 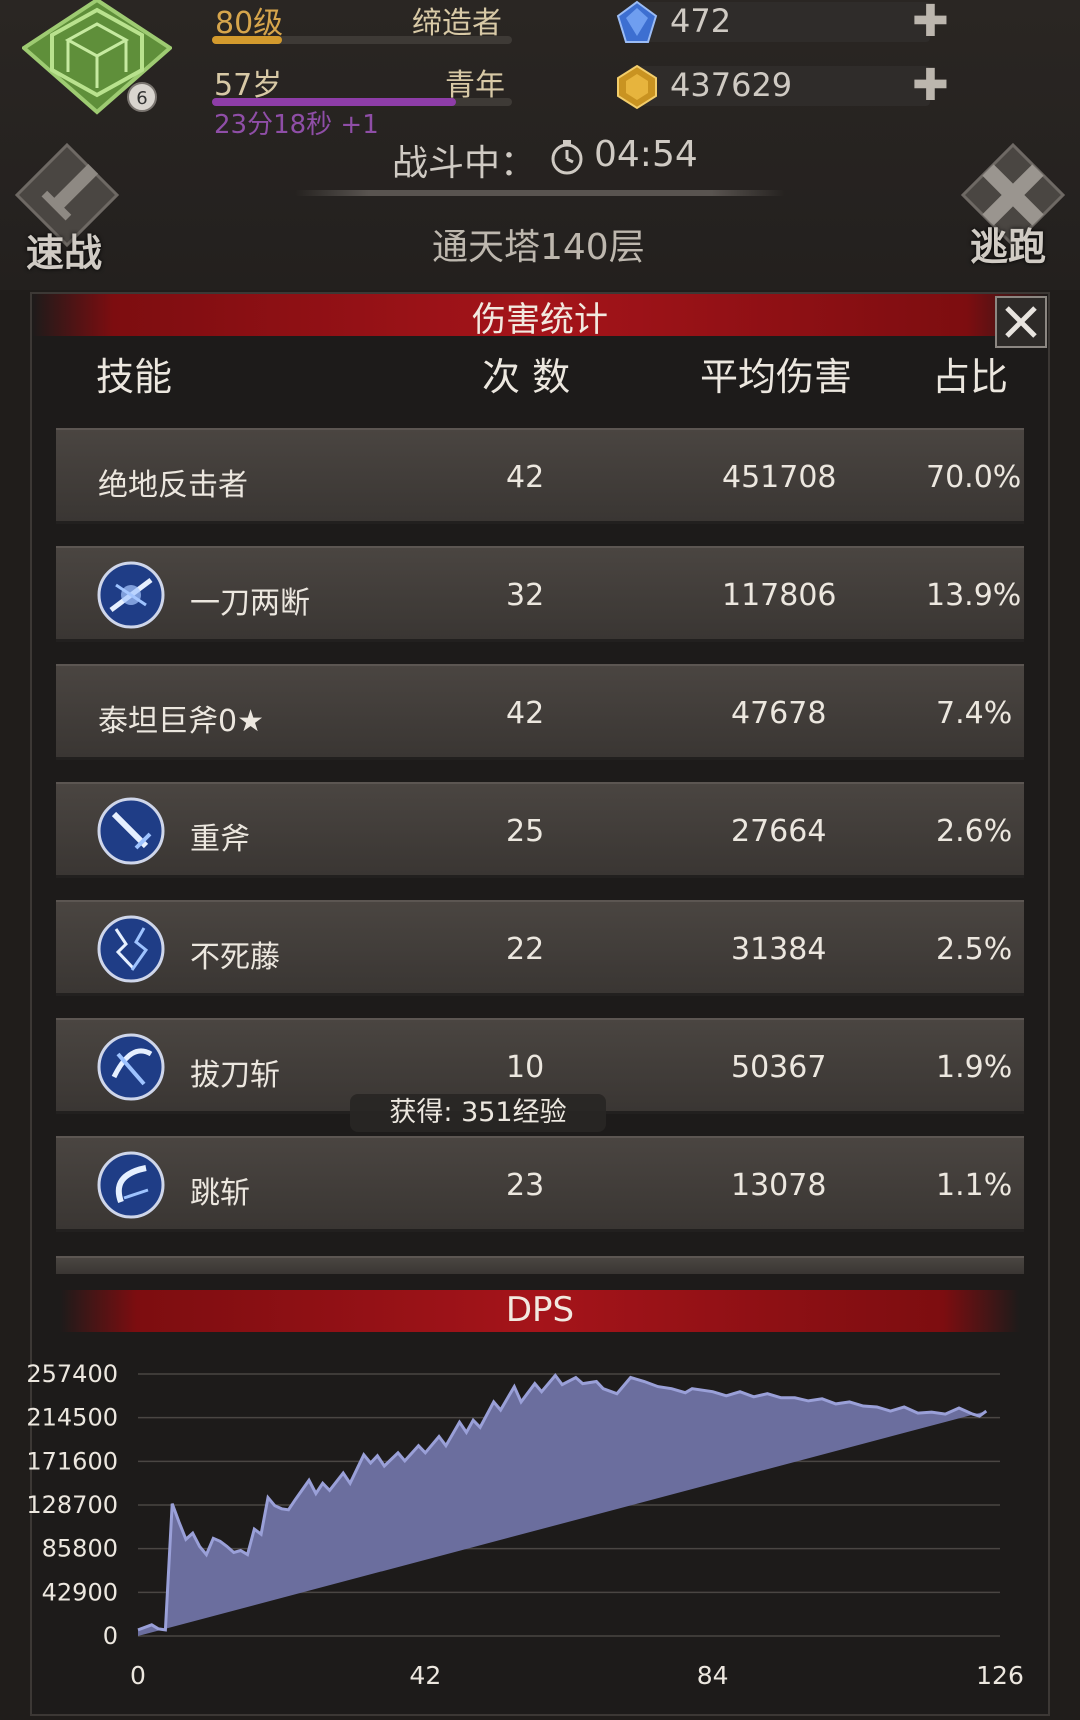 What do you see at coordinates (974, 949) in the screenshot?
I see `skill-ratio: 2.5%` at bounding box center [974, 949].